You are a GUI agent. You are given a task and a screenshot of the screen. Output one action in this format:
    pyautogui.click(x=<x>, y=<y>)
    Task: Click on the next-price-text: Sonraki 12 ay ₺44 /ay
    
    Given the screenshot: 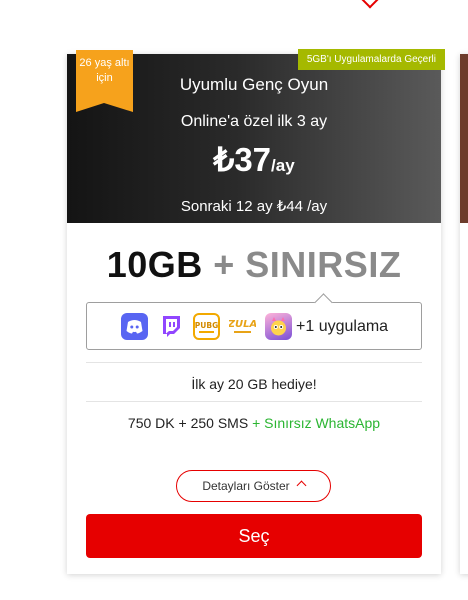 What is the action you would take?
    pyautogui.click(x=254, y=206)
    